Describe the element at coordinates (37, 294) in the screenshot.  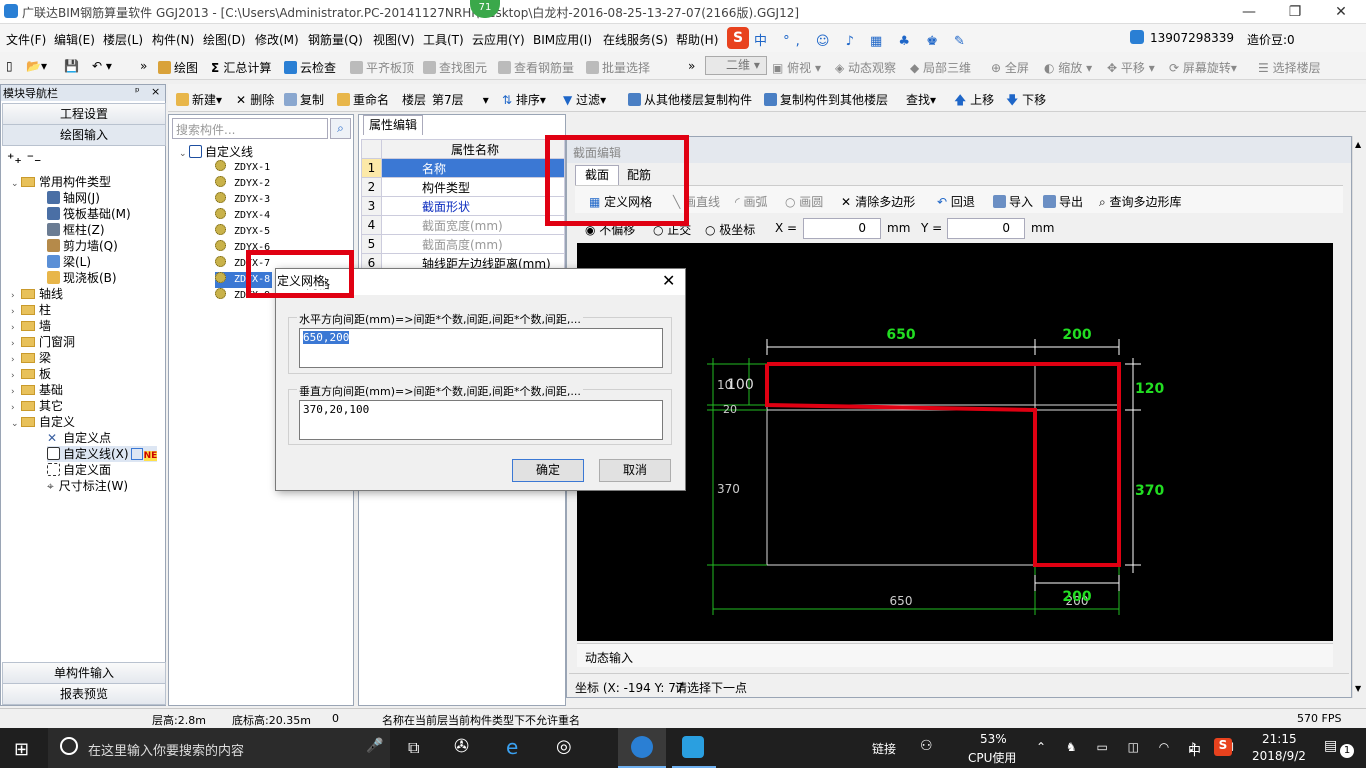
I see `tree-group-axis: › 轴线` at that location.